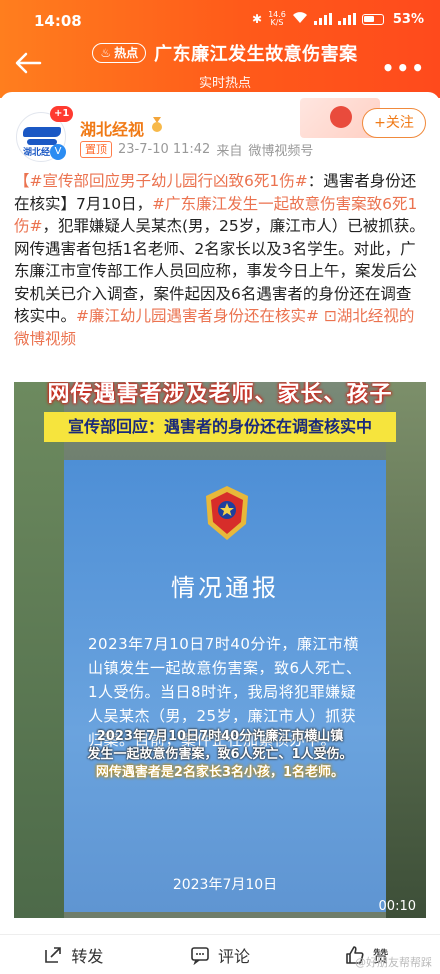  I want to click on post-meta: 置顶 23-7-10 11:42 来自 微博视频号, so click(196, 149).